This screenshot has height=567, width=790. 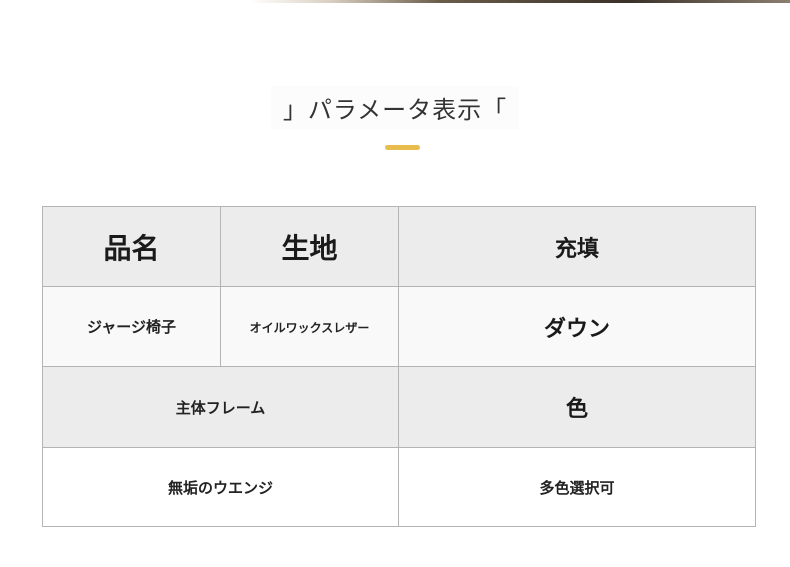 I want to click on cell-name-label: 品名, so click(x=131, y=246).